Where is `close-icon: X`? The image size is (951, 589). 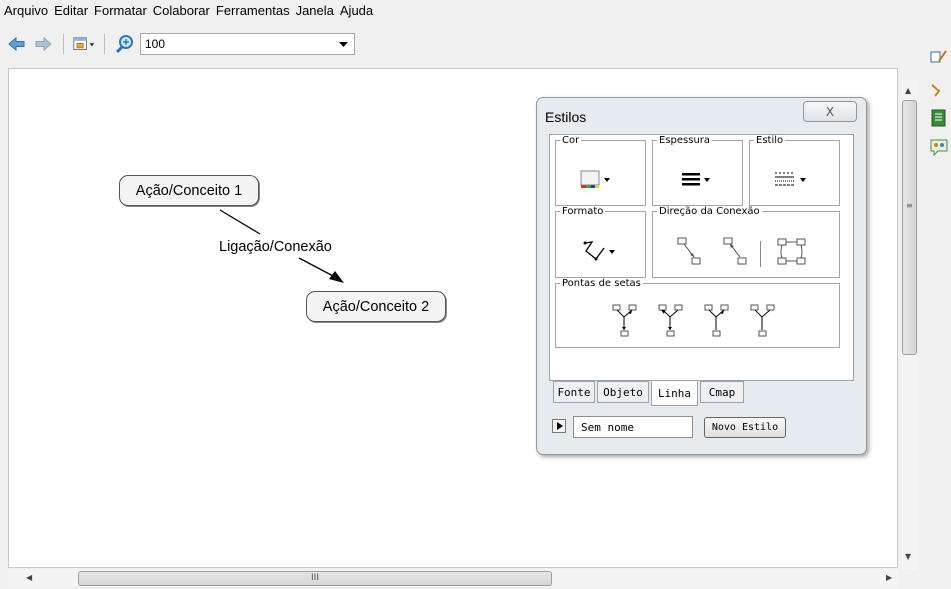
close-icon: X is located at coordinates (830, 111).